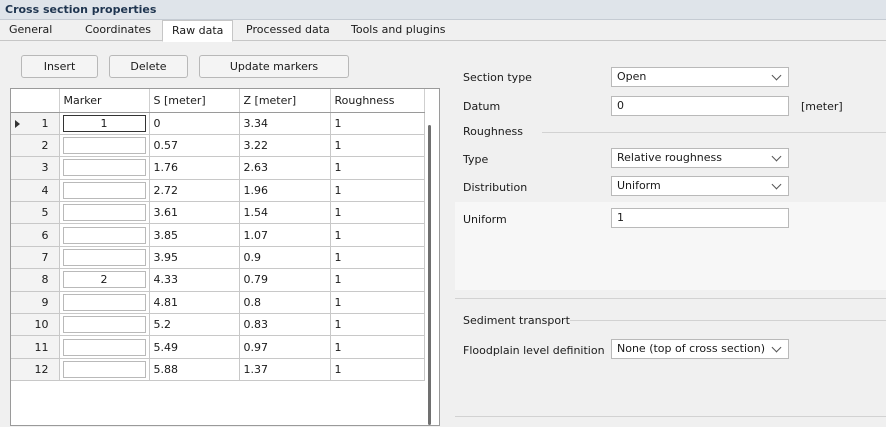  Describe the element at coordinates (691, 348) in the screenshot. I see `floodplain-value: None (top of cross section)` at that location.